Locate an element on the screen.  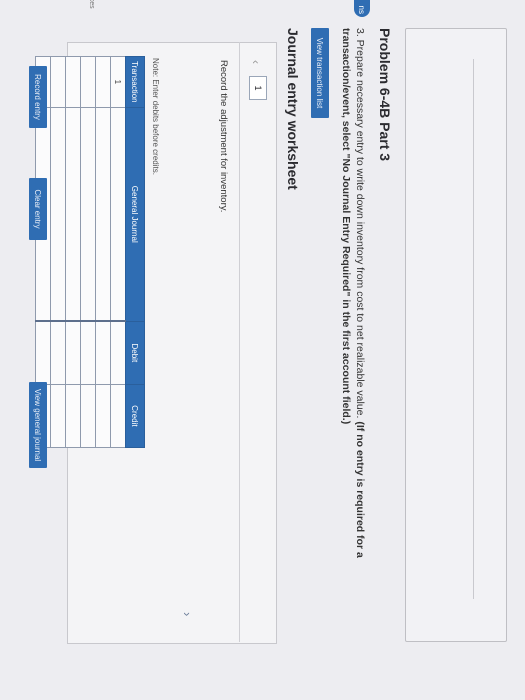
problem-title: Problem 6-4B Part 3 is located at coordinates (385, 95).